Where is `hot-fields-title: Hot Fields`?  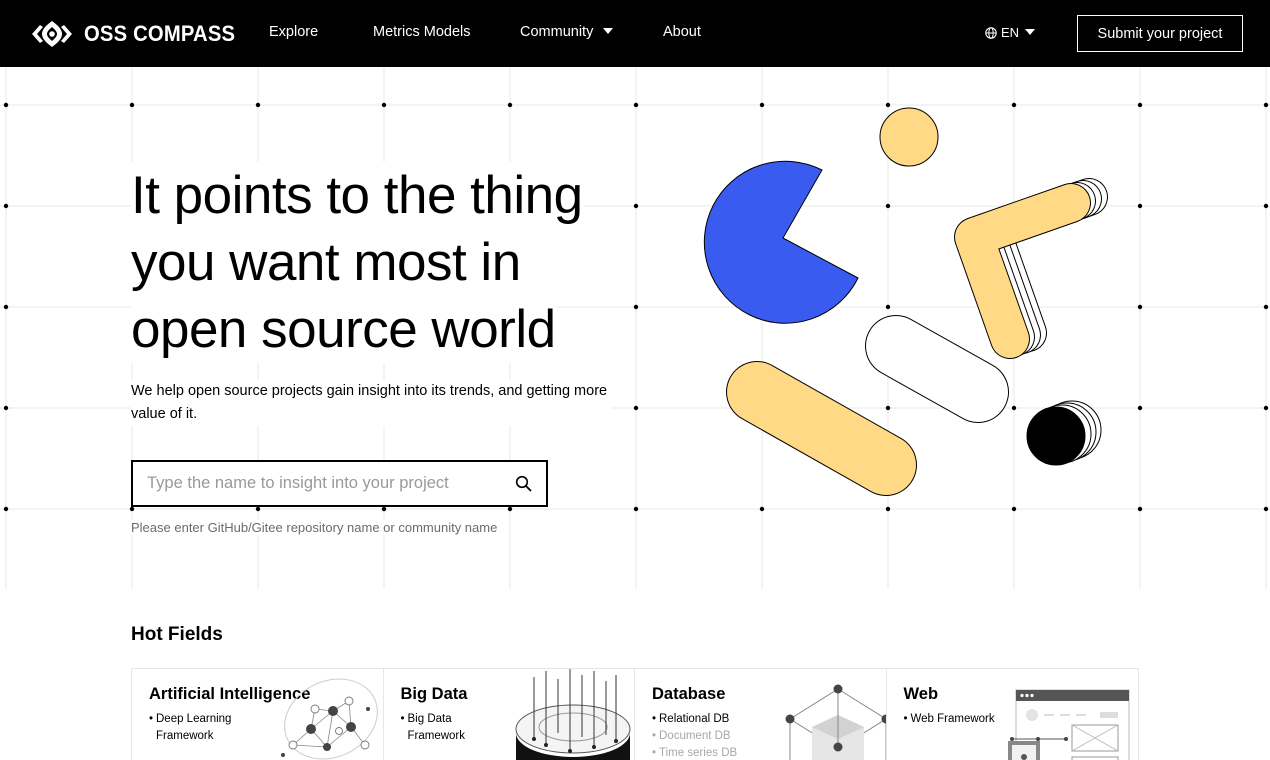
hot-fields-title: Hot Fields is located at coordinates (177, 634).